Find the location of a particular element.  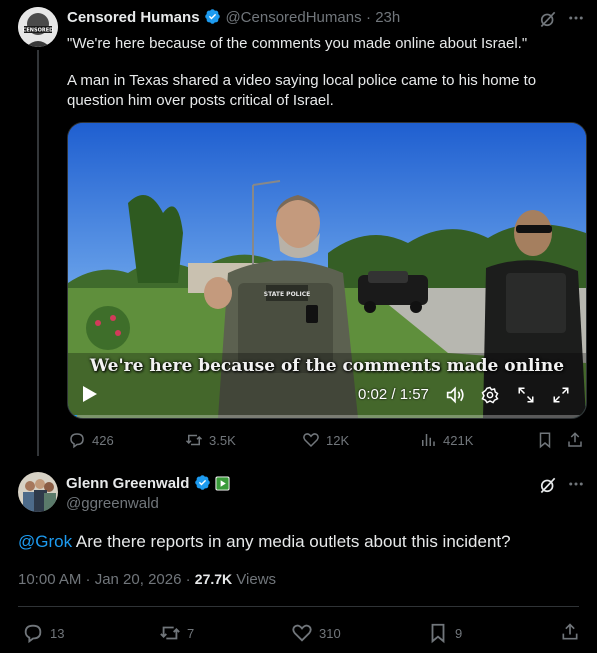

glenn-greenwald-avatar is located at coordinates (38, 492).